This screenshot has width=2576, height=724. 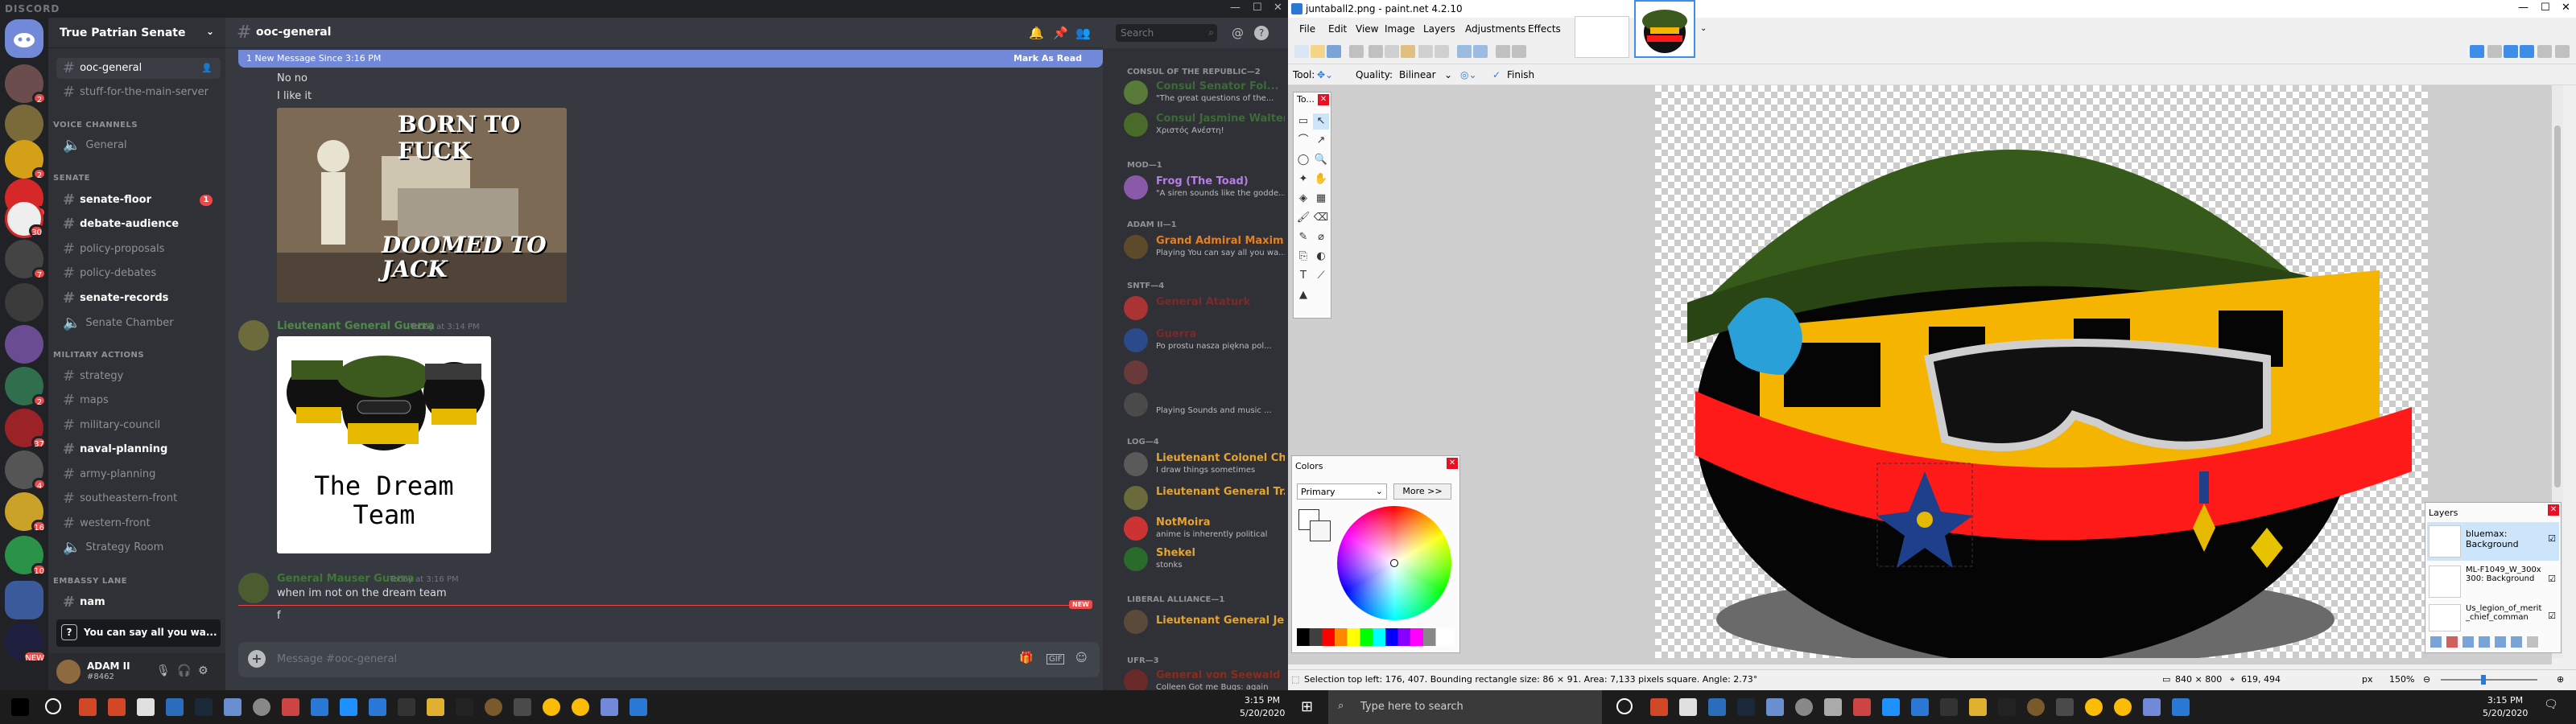 I want to click on server-icon, so click(x=24, y=344).